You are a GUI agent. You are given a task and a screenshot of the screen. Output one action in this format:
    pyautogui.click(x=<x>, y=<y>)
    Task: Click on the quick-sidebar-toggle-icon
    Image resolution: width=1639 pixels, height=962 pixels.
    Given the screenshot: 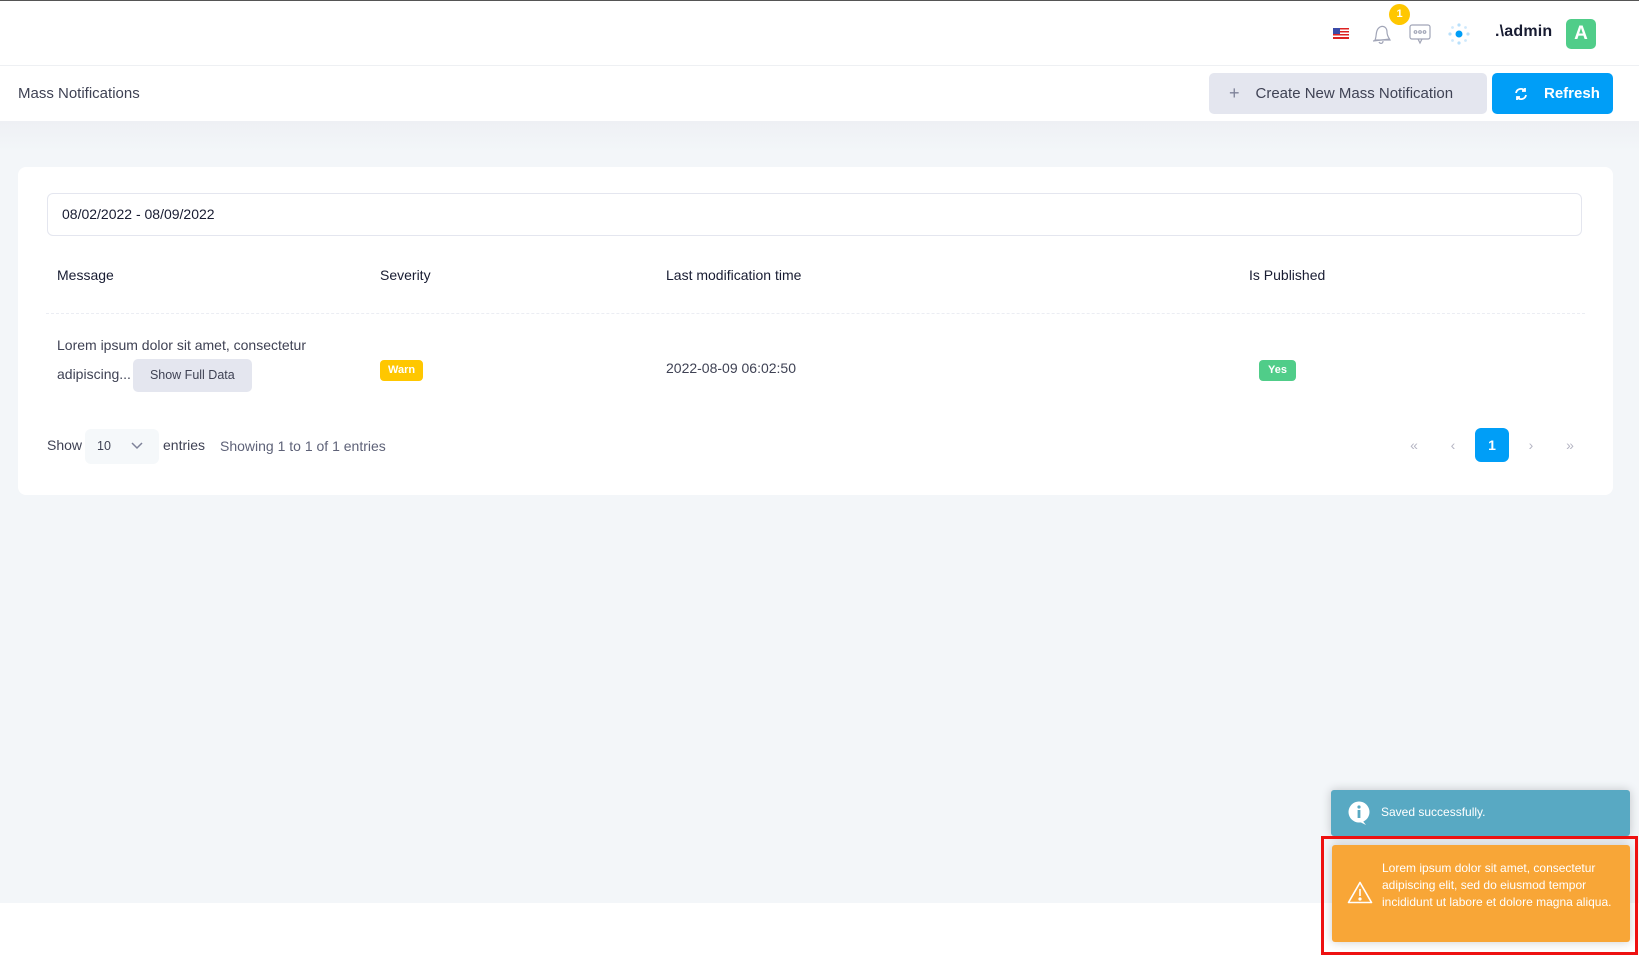 What is the action you would take?
    pyautogui.click(x=1459, y=34)
    